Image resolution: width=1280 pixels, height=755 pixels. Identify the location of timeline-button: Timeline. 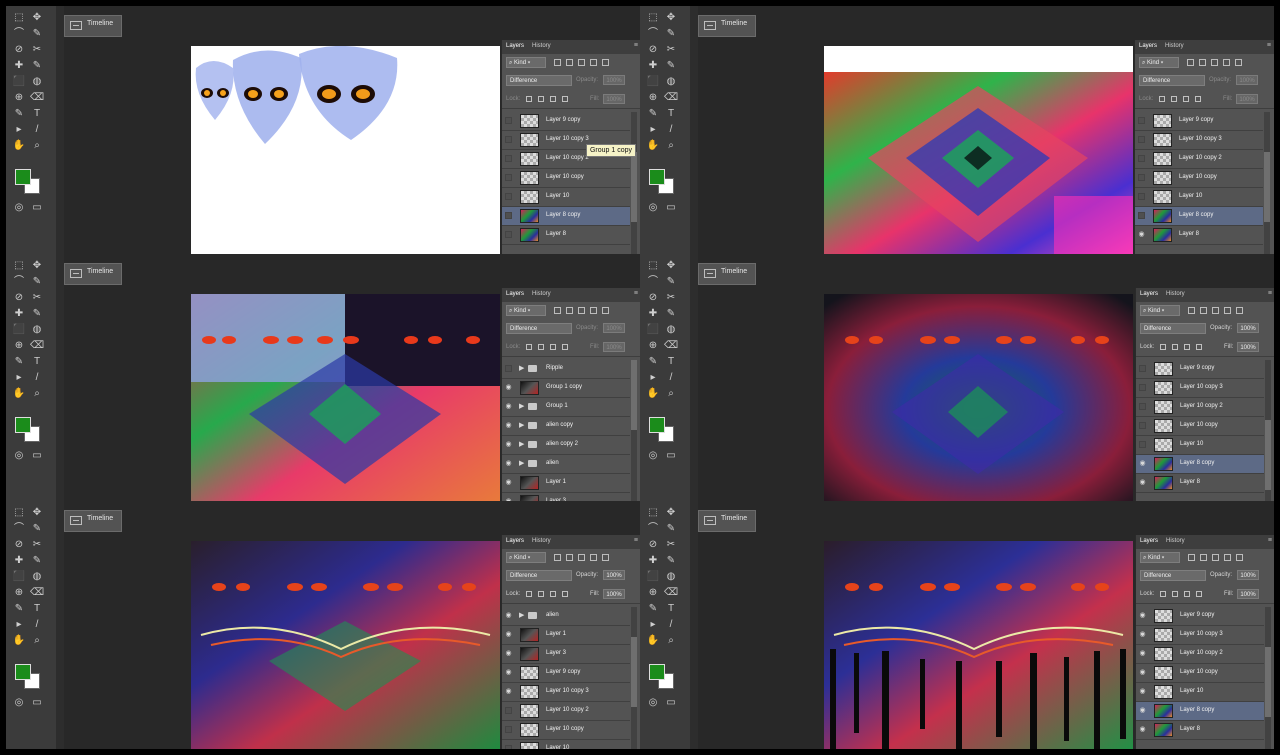
(93, 521).